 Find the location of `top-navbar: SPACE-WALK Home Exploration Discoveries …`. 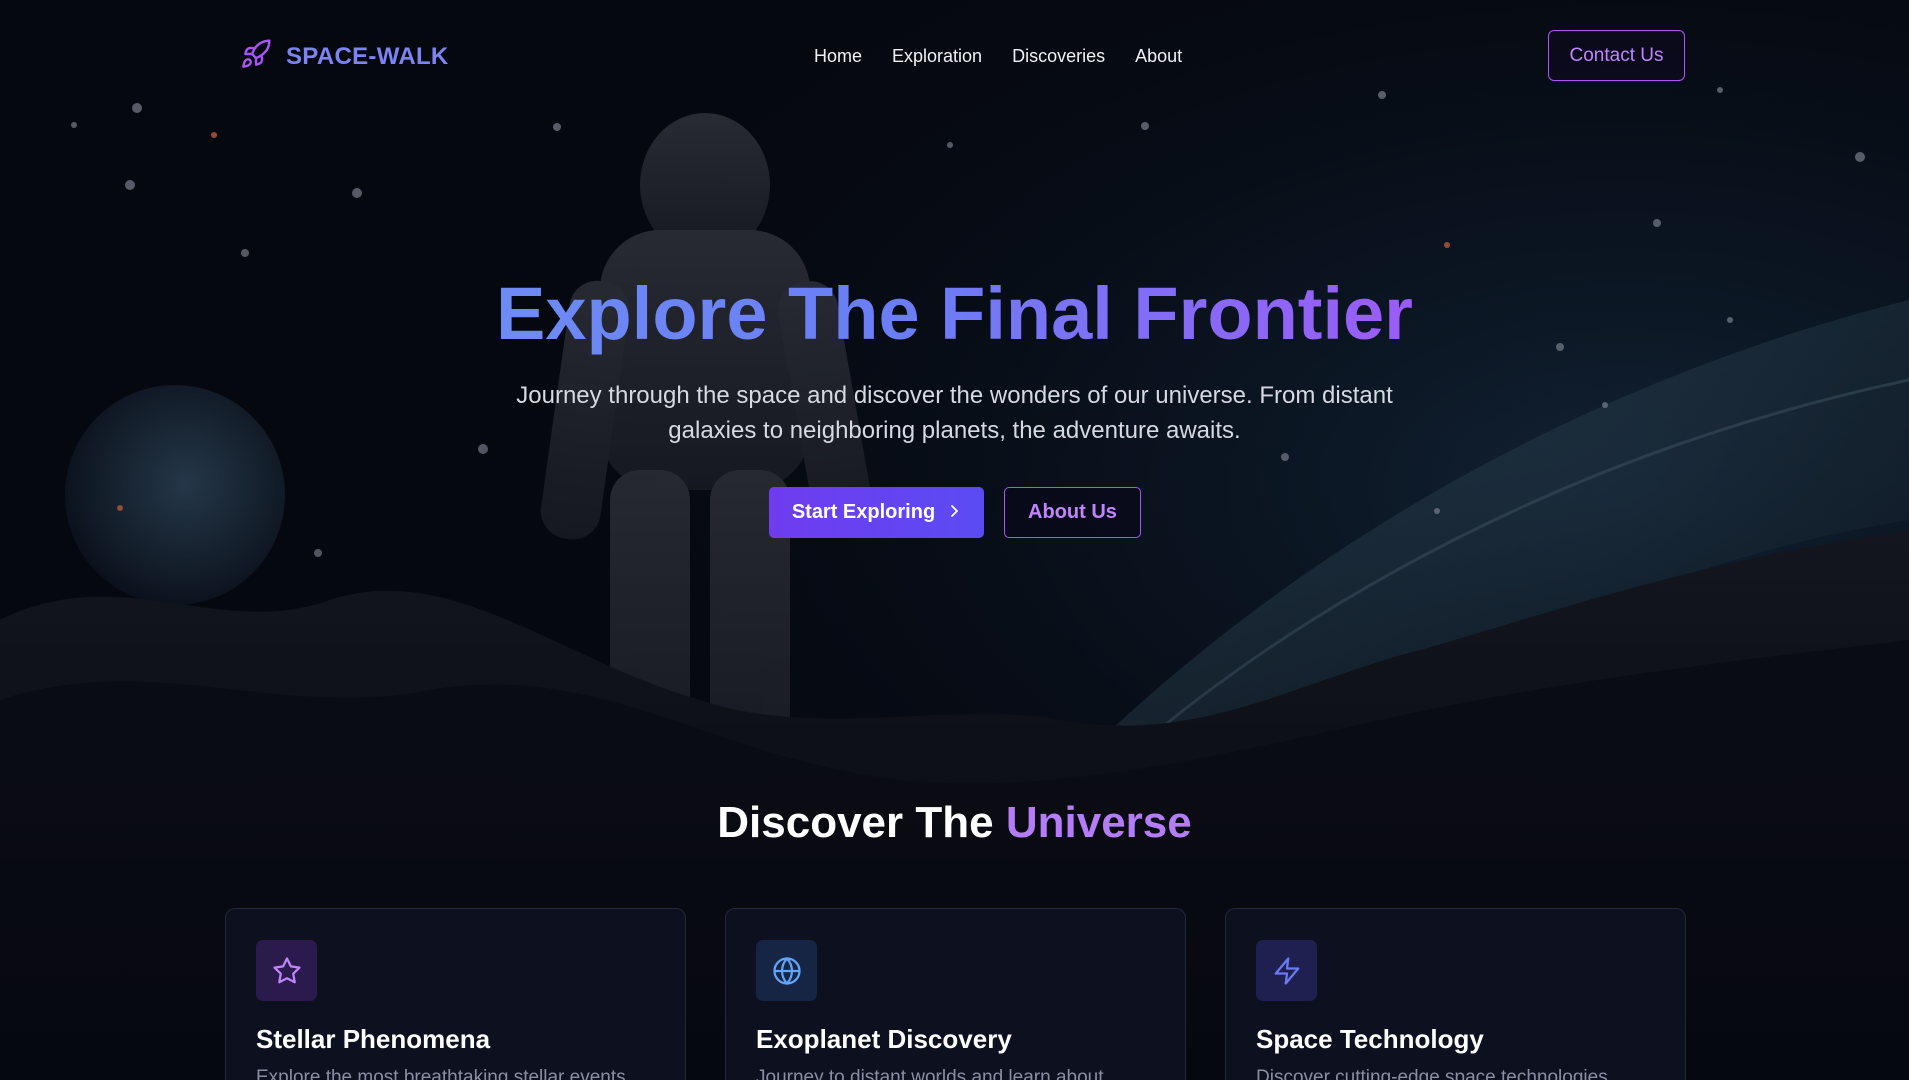

top-navbar: SPACE-WALK Home Exploration Discoveries … is located at coordinates (954, 57).